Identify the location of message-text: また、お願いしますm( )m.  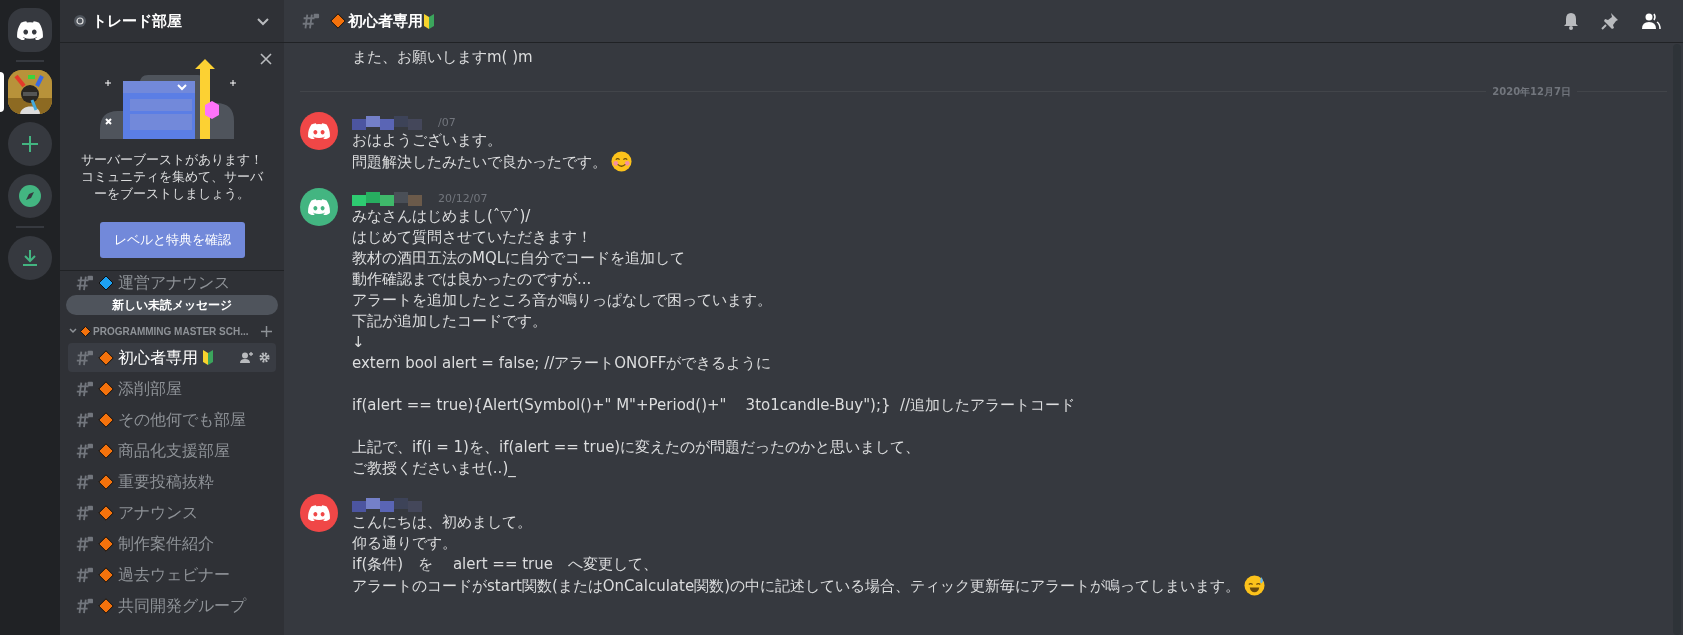
(443, 57).